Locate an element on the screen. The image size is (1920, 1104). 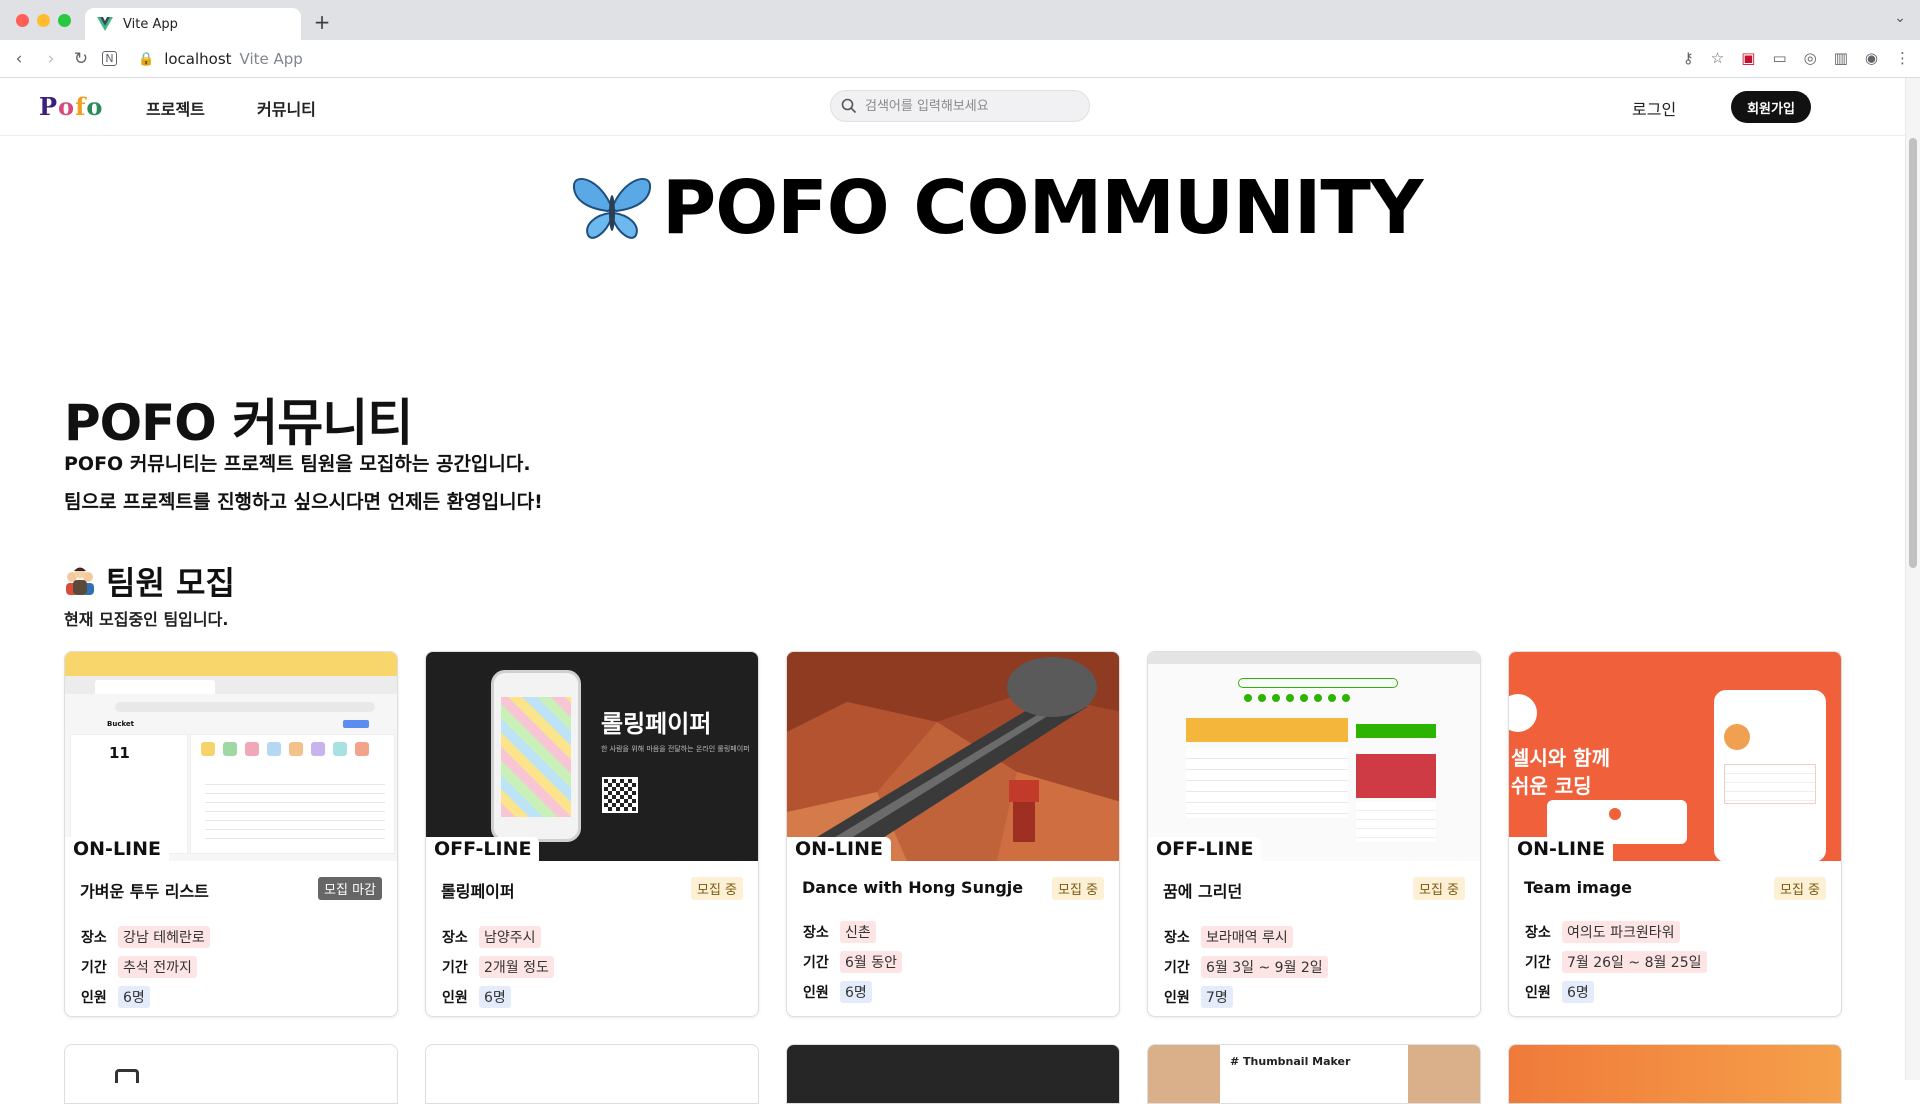
maximize-window-button is located at coordinates (64, 20).